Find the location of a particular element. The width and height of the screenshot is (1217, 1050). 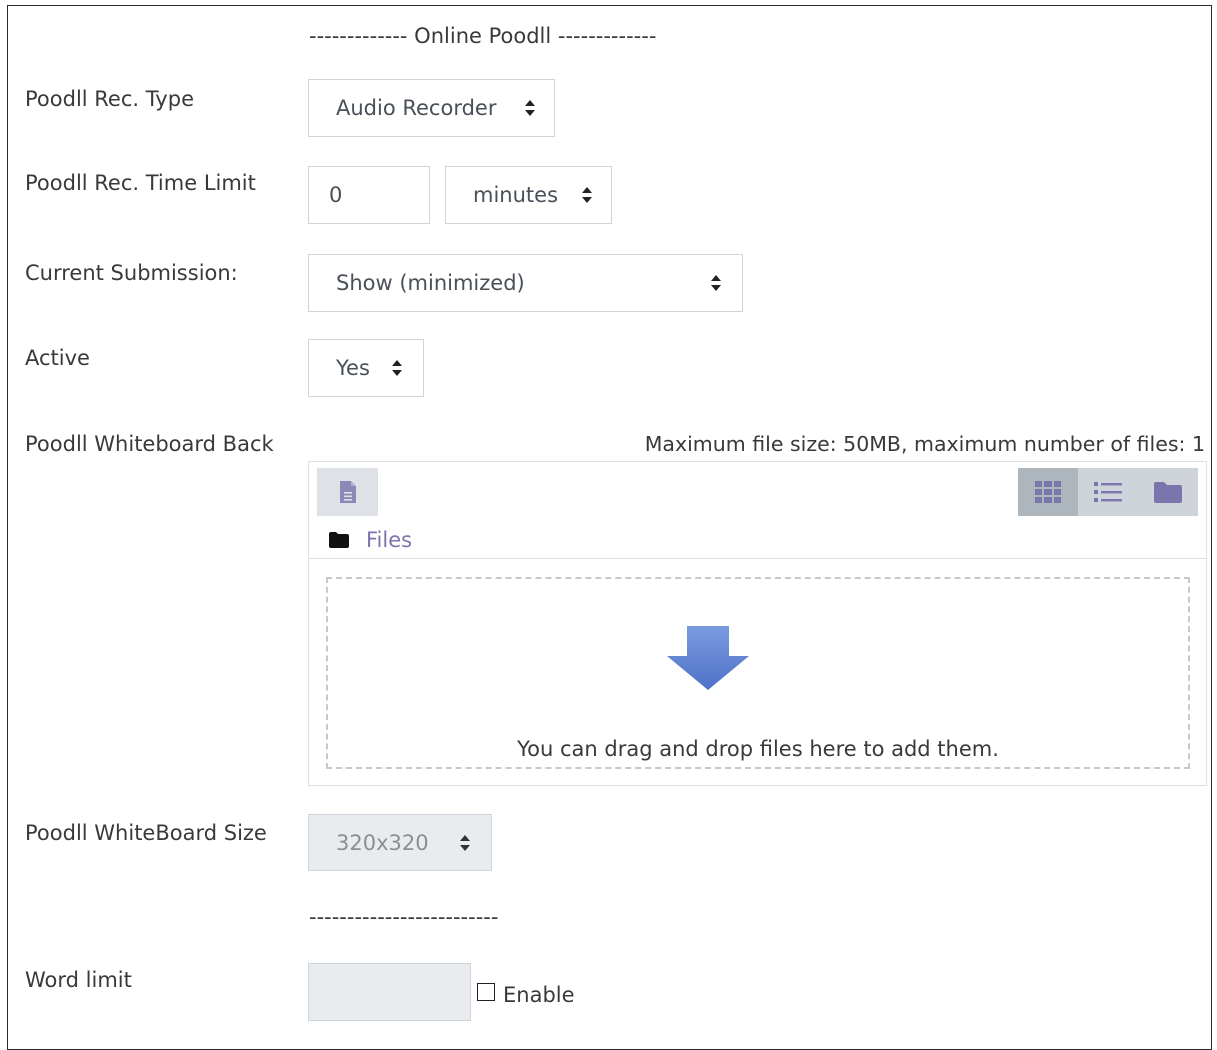

view-tree-button is located at coordinates (1168, 492).